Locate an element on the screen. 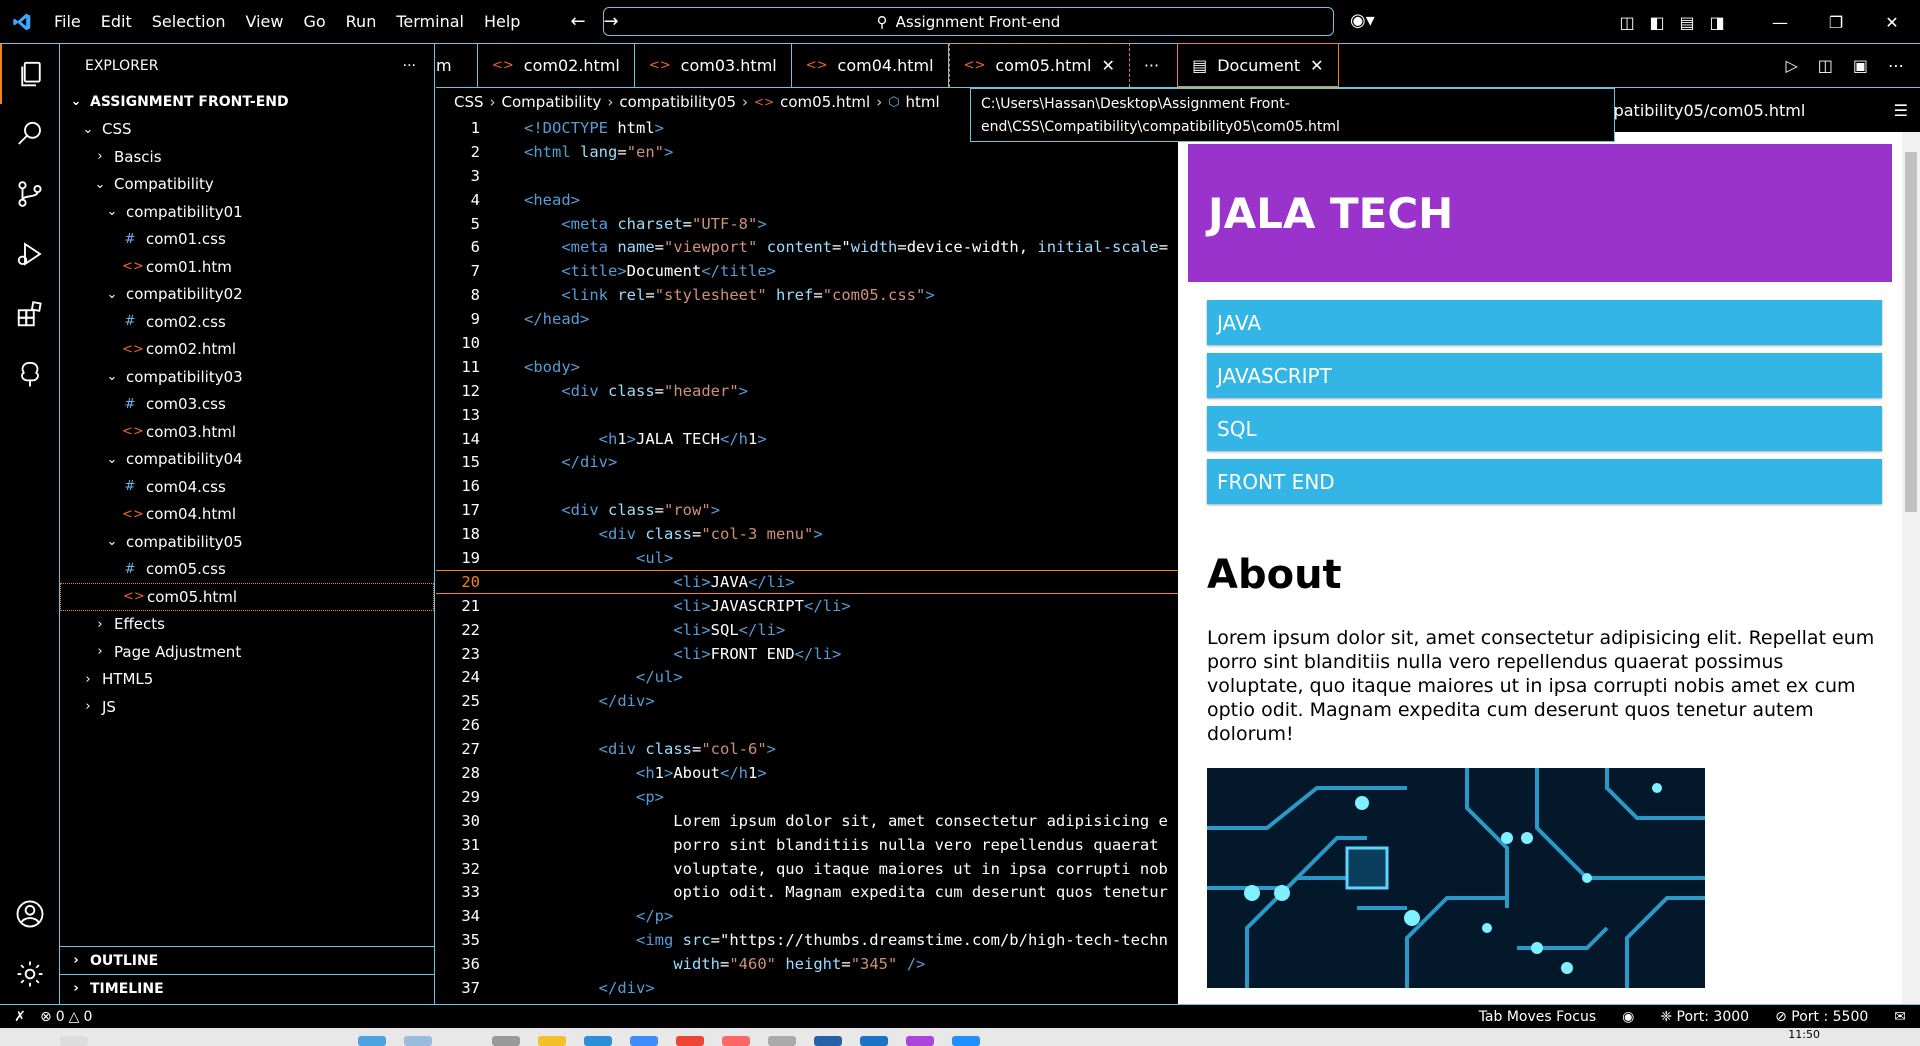 This screenshot has height=1046, width=1920. code-line: 36 width="460" height="345" /> is located at coordinates (807, 964).